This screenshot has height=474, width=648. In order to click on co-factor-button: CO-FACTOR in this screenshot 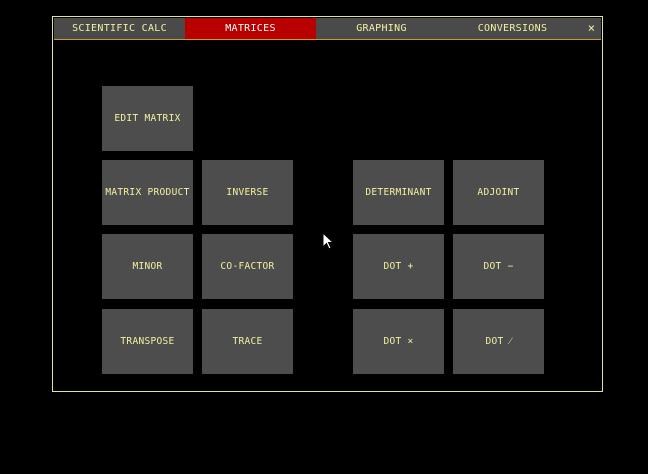, I will do `click(247, 266)`.